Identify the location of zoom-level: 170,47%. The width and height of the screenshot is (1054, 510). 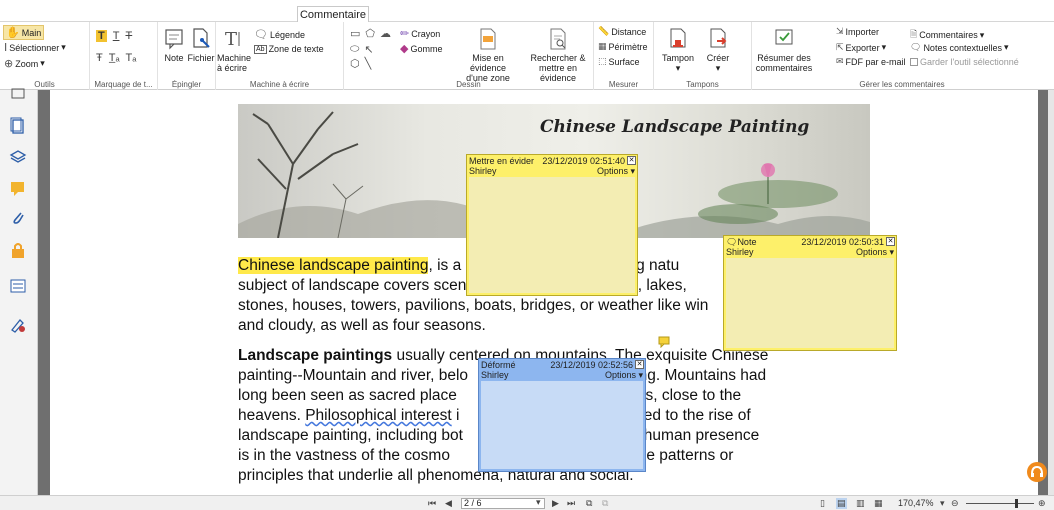
(916, 503).